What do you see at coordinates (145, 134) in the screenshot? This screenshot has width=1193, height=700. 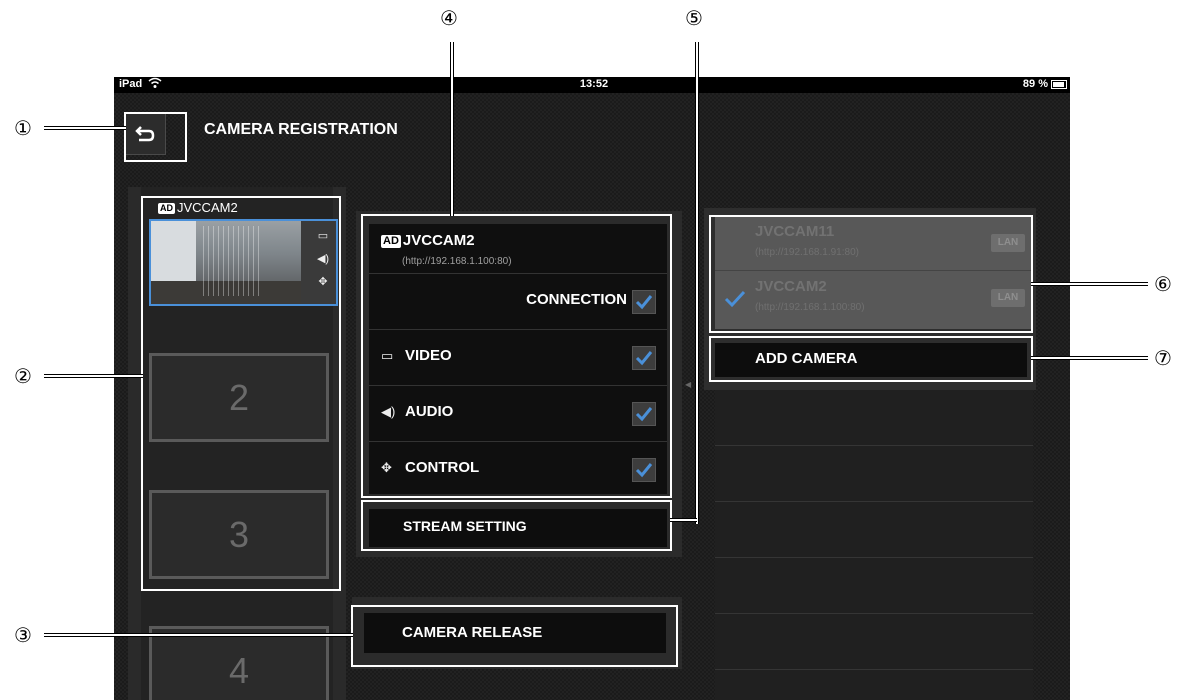 I see `back-button` at bounding box center [145, 134].